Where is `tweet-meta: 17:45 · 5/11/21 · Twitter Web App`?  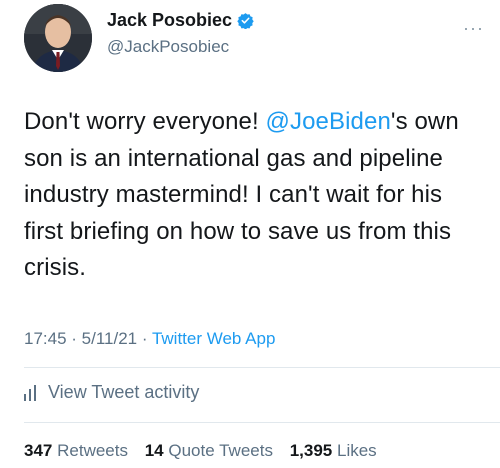 tweet-meta: 17:45 · 5/11/21 · Twitter Web App is located at coordinates (149, 339).